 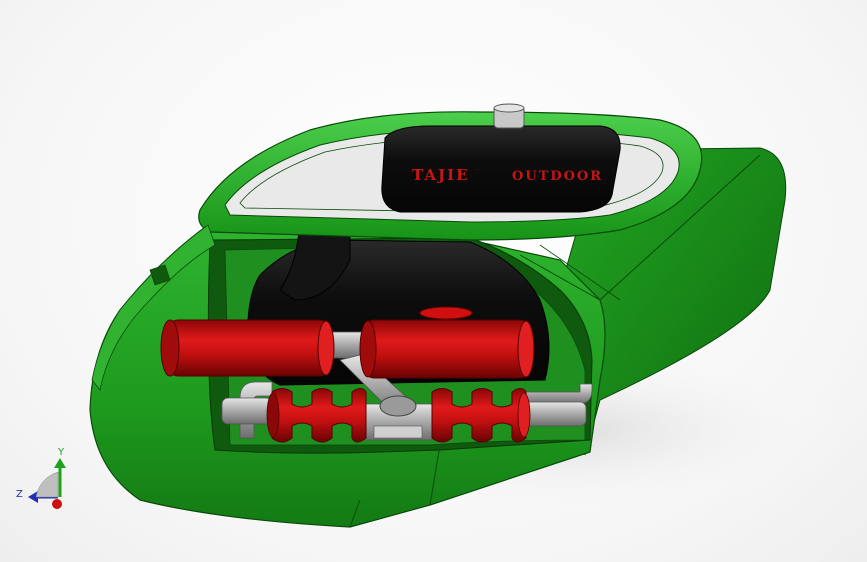 What do you see at coordinates (247, 411) in the screenshot?
I see `lower-pipe-left-stub` at bounding box center [247, 411].